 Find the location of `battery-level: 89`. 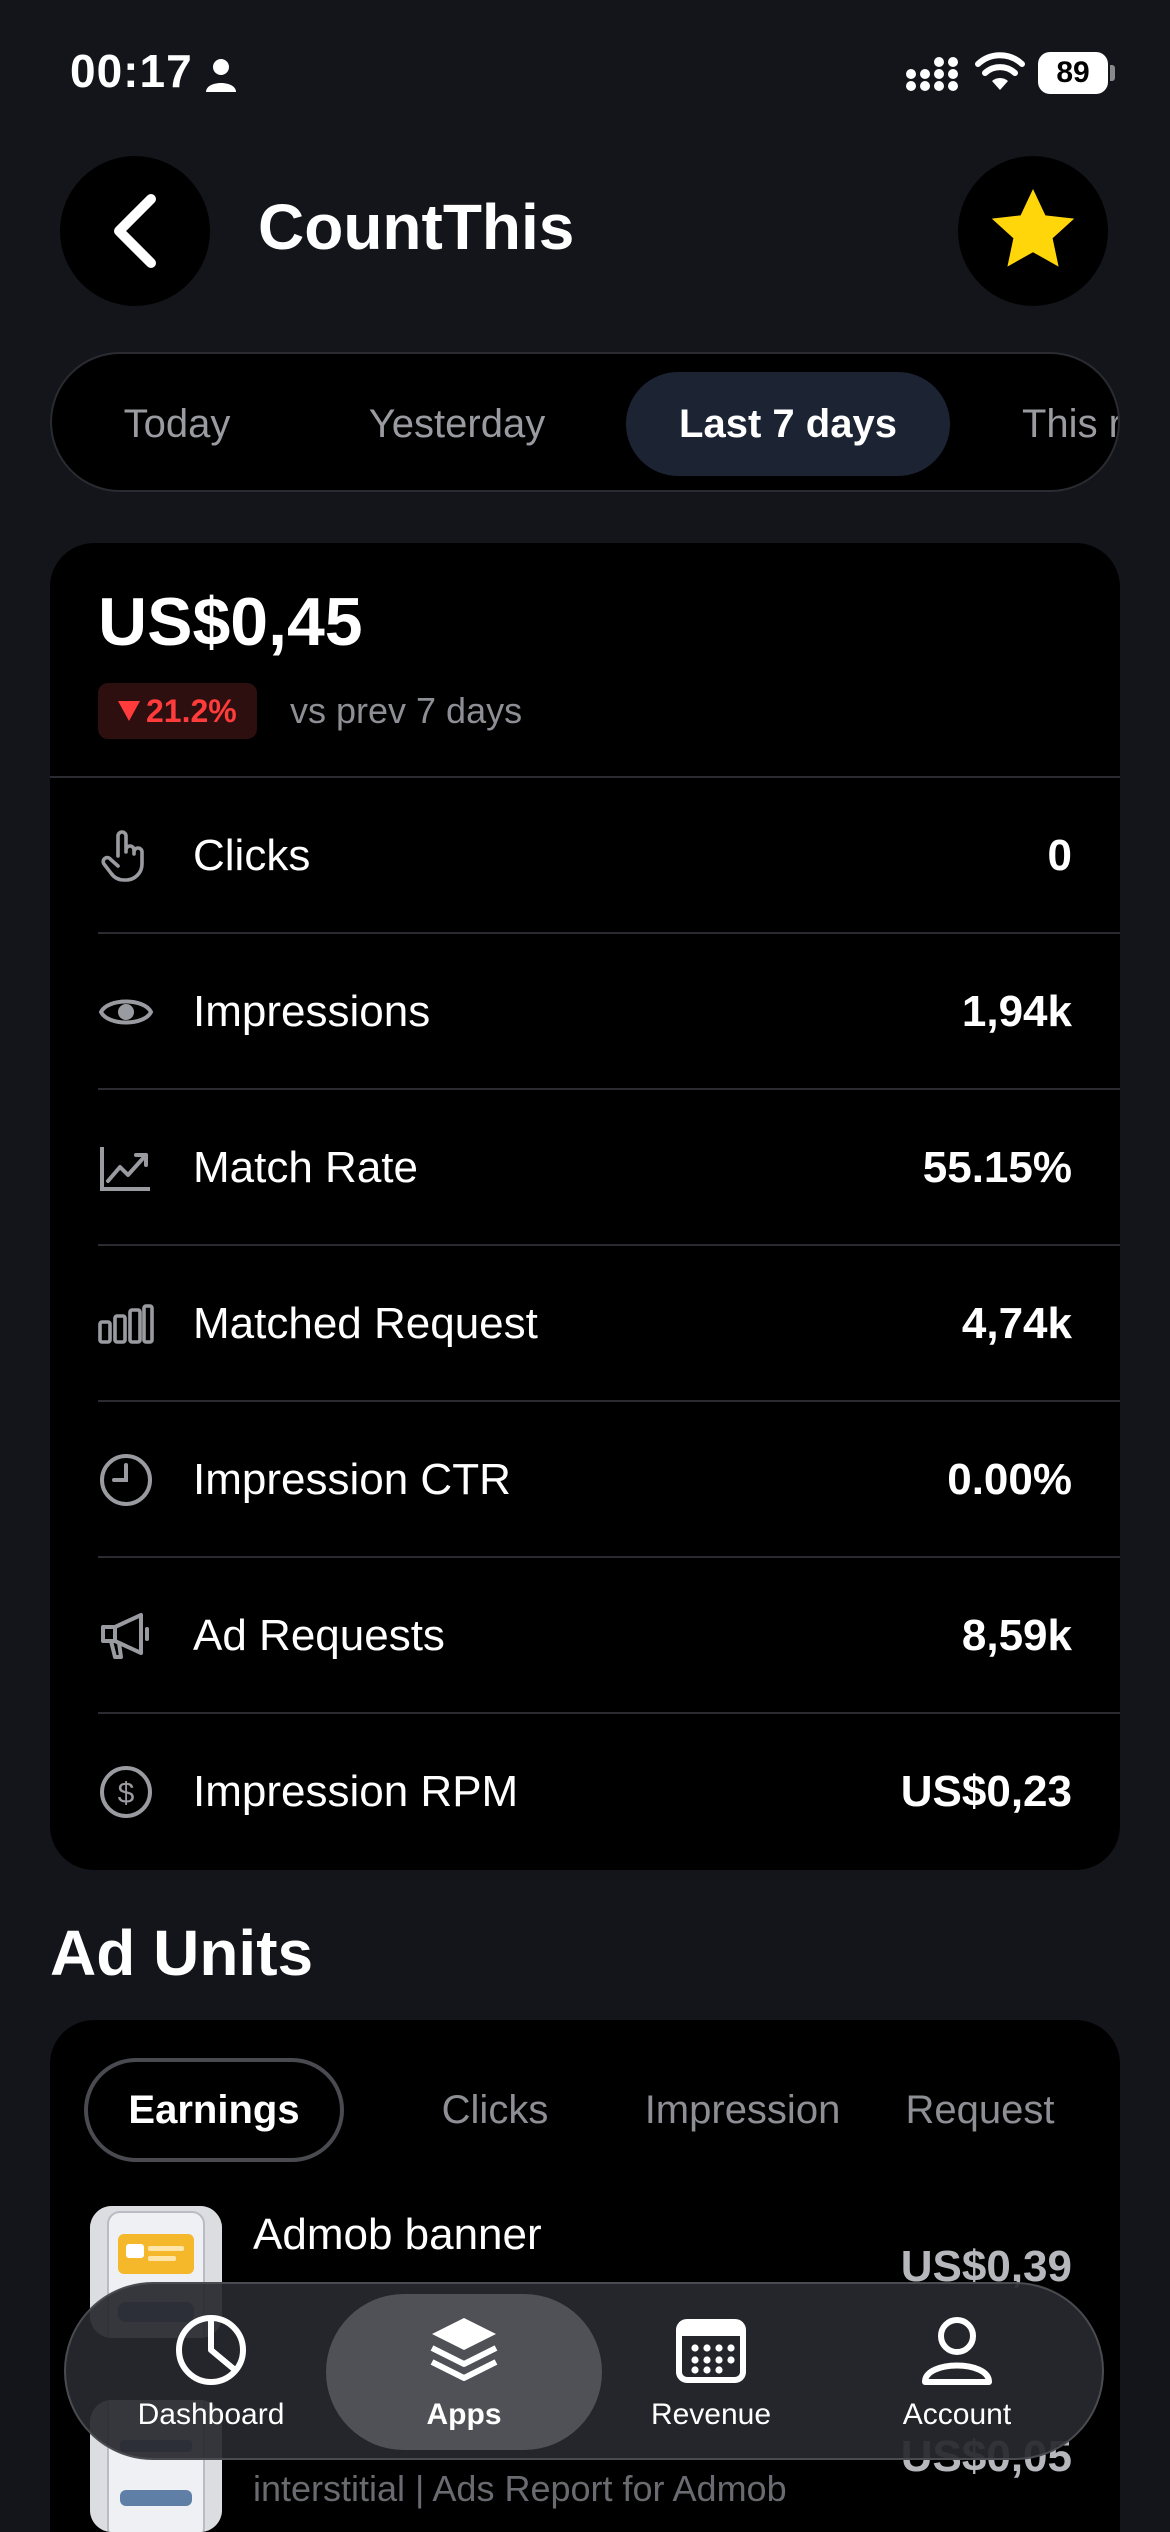

battery-level: 89 is located at coordinates (1073, 72).